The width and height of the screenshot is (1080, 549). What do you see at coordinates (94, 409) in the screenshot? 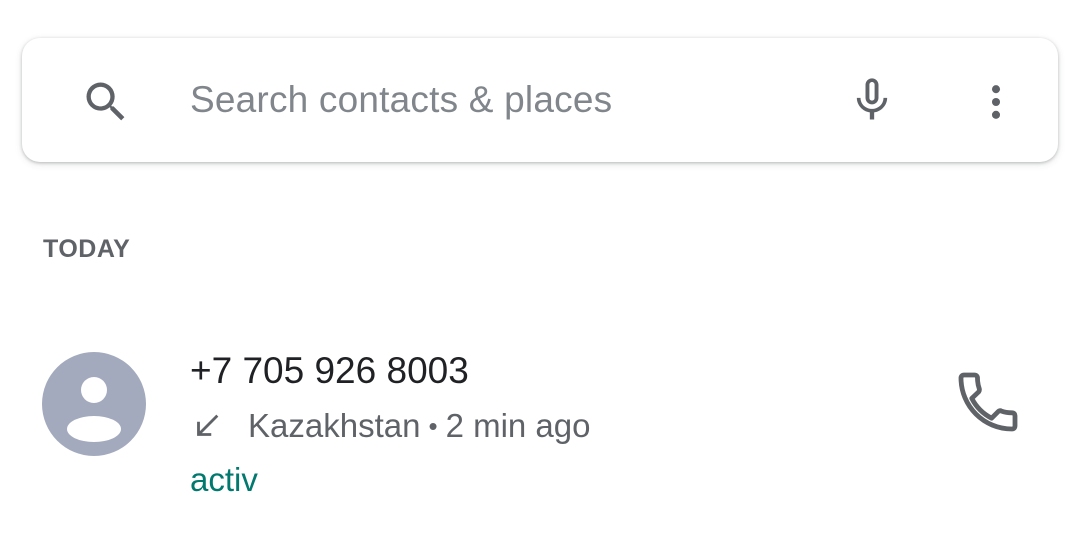
I see `person-icon` at bounding box center [94, 409].